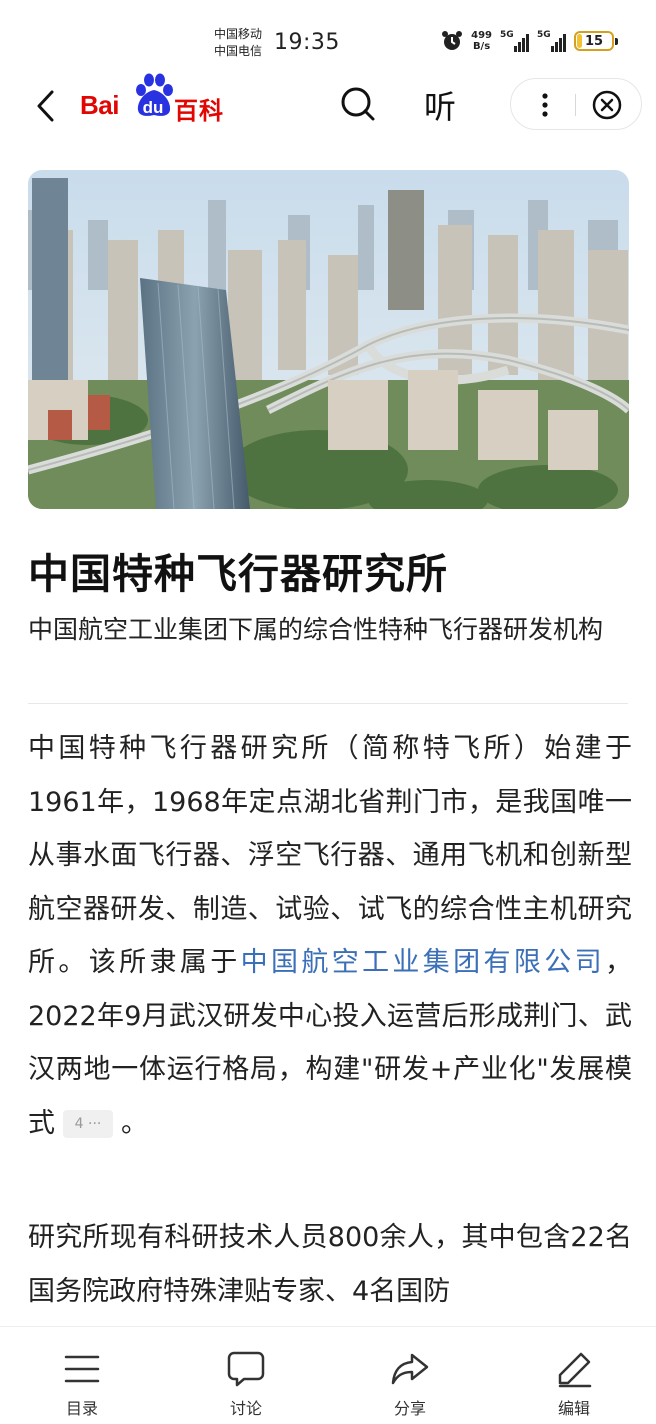  Describe the element at coordinates (507, 35) in the screenshot. I see `signal-1-label: 5G` at that location.